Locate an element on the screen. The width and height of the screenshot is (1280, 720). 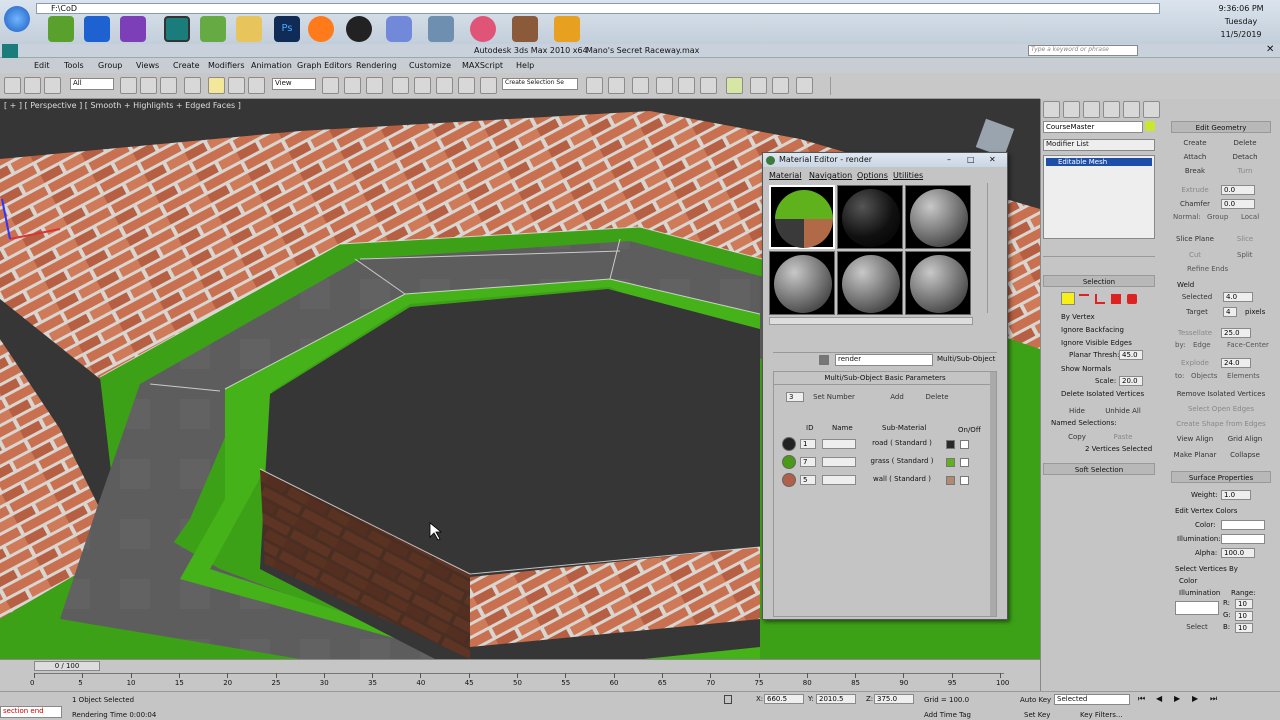
3dsmax-logo-icon is located at coordinates (10, 51).